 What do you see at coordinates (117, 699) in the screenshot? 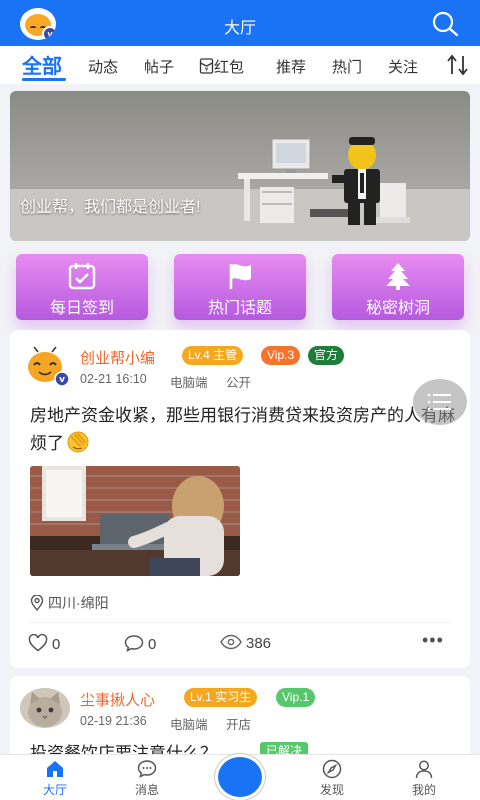
I see `author-name: 尘事揪人心` at bounding box center [117, 699].